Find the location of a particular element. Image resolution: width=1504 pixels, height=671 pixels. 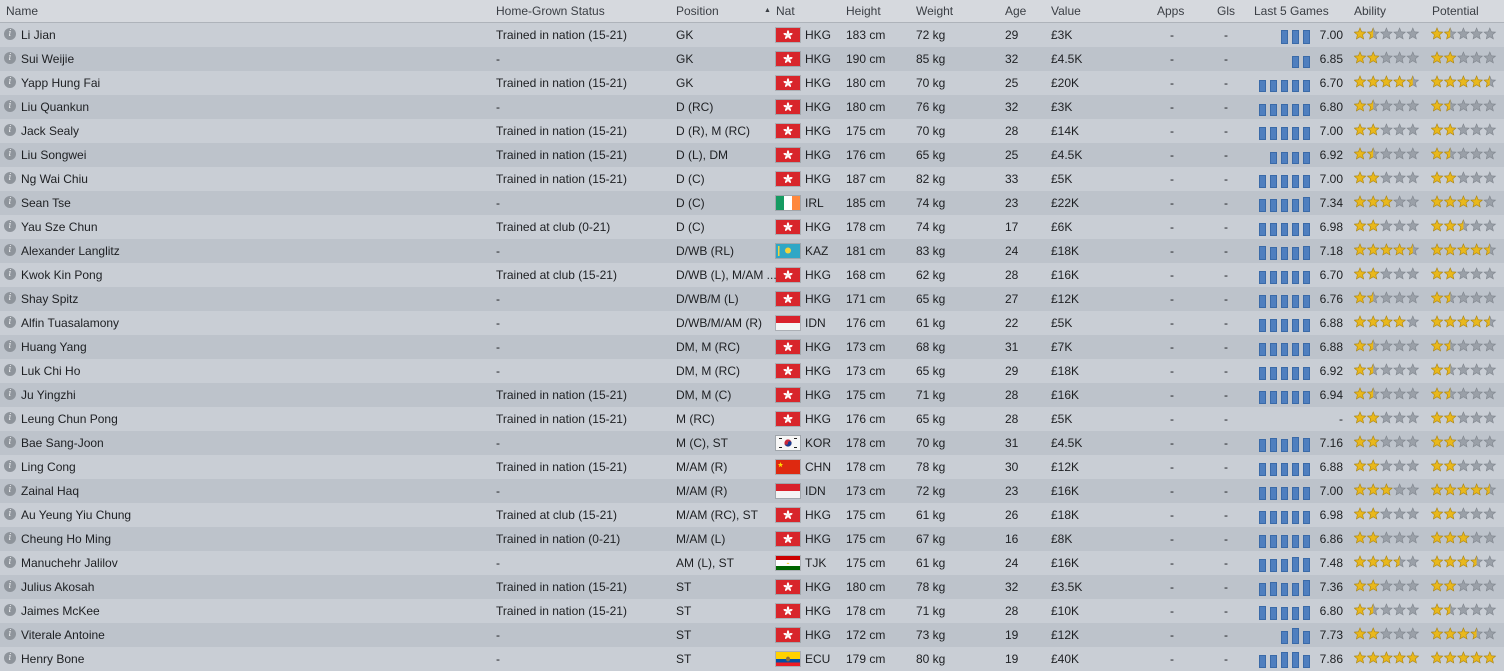

player-name: Cheung Ho Ming is located at coordinates (66, 539).